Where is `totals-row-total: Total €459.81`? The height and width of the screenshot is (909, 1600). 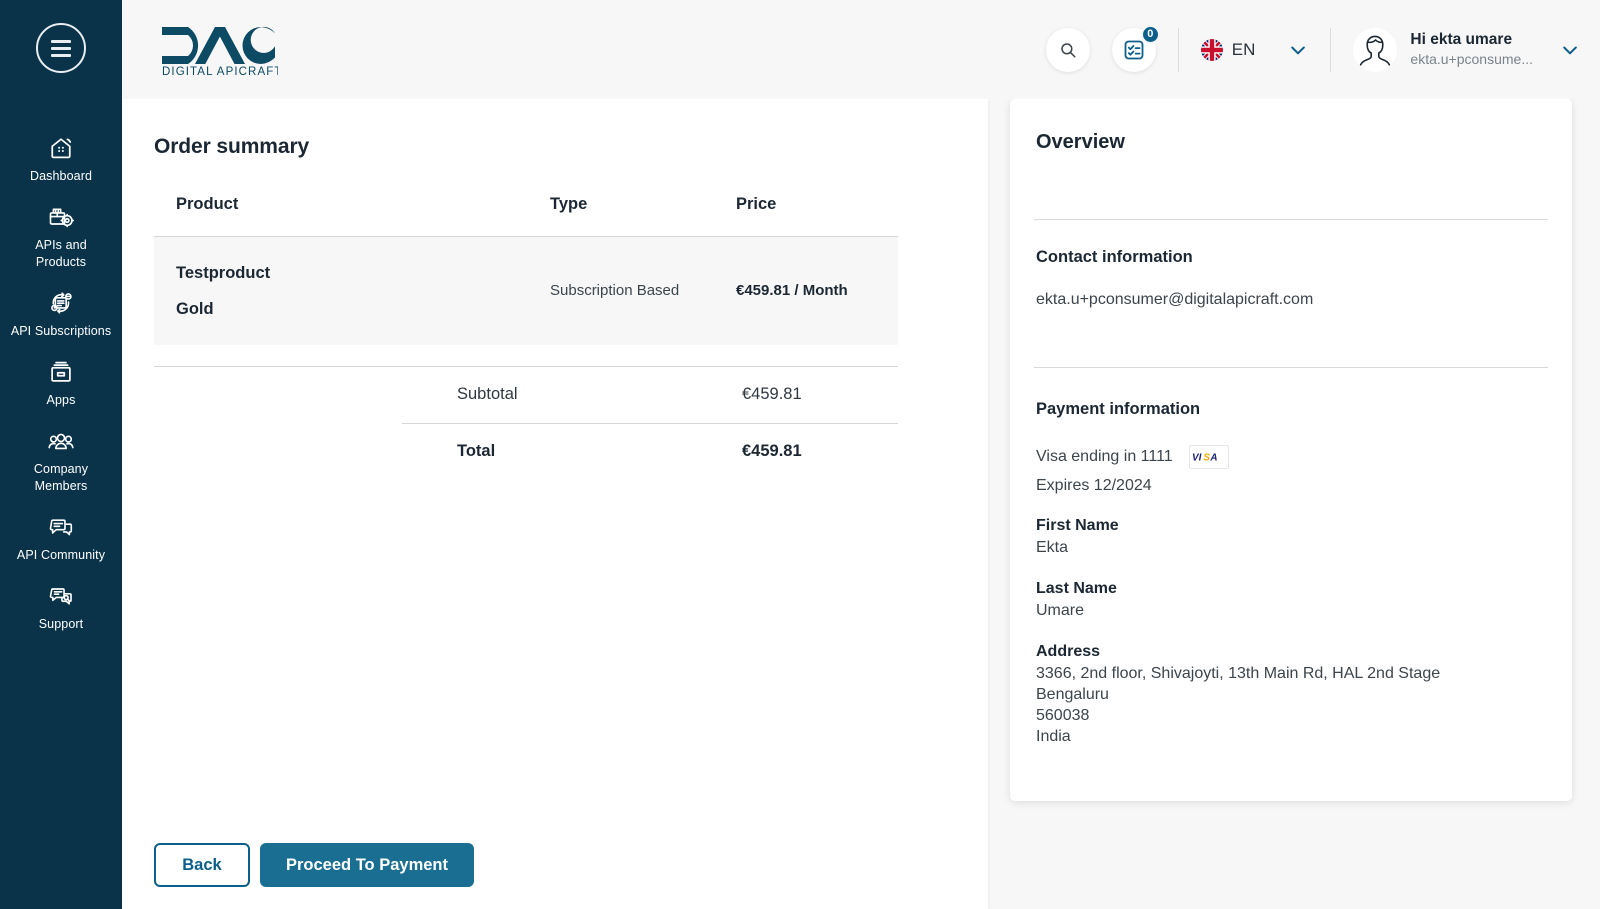 totals-row-total: Total €459.81 is located at coordinates (650, 450).